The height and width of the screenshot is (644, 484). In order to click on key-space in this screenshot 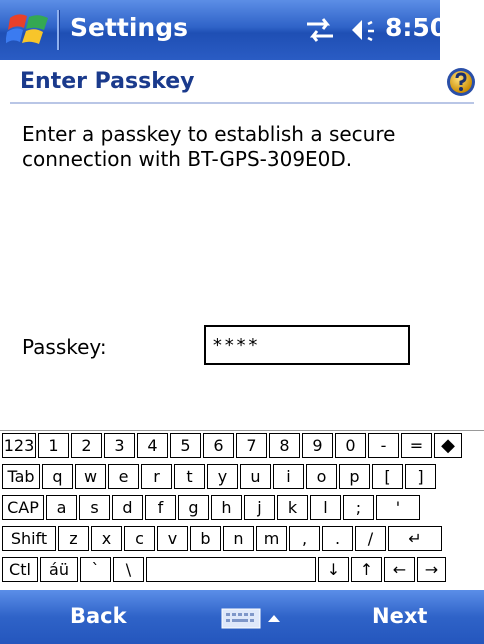, I will do `click(231, 569)`.